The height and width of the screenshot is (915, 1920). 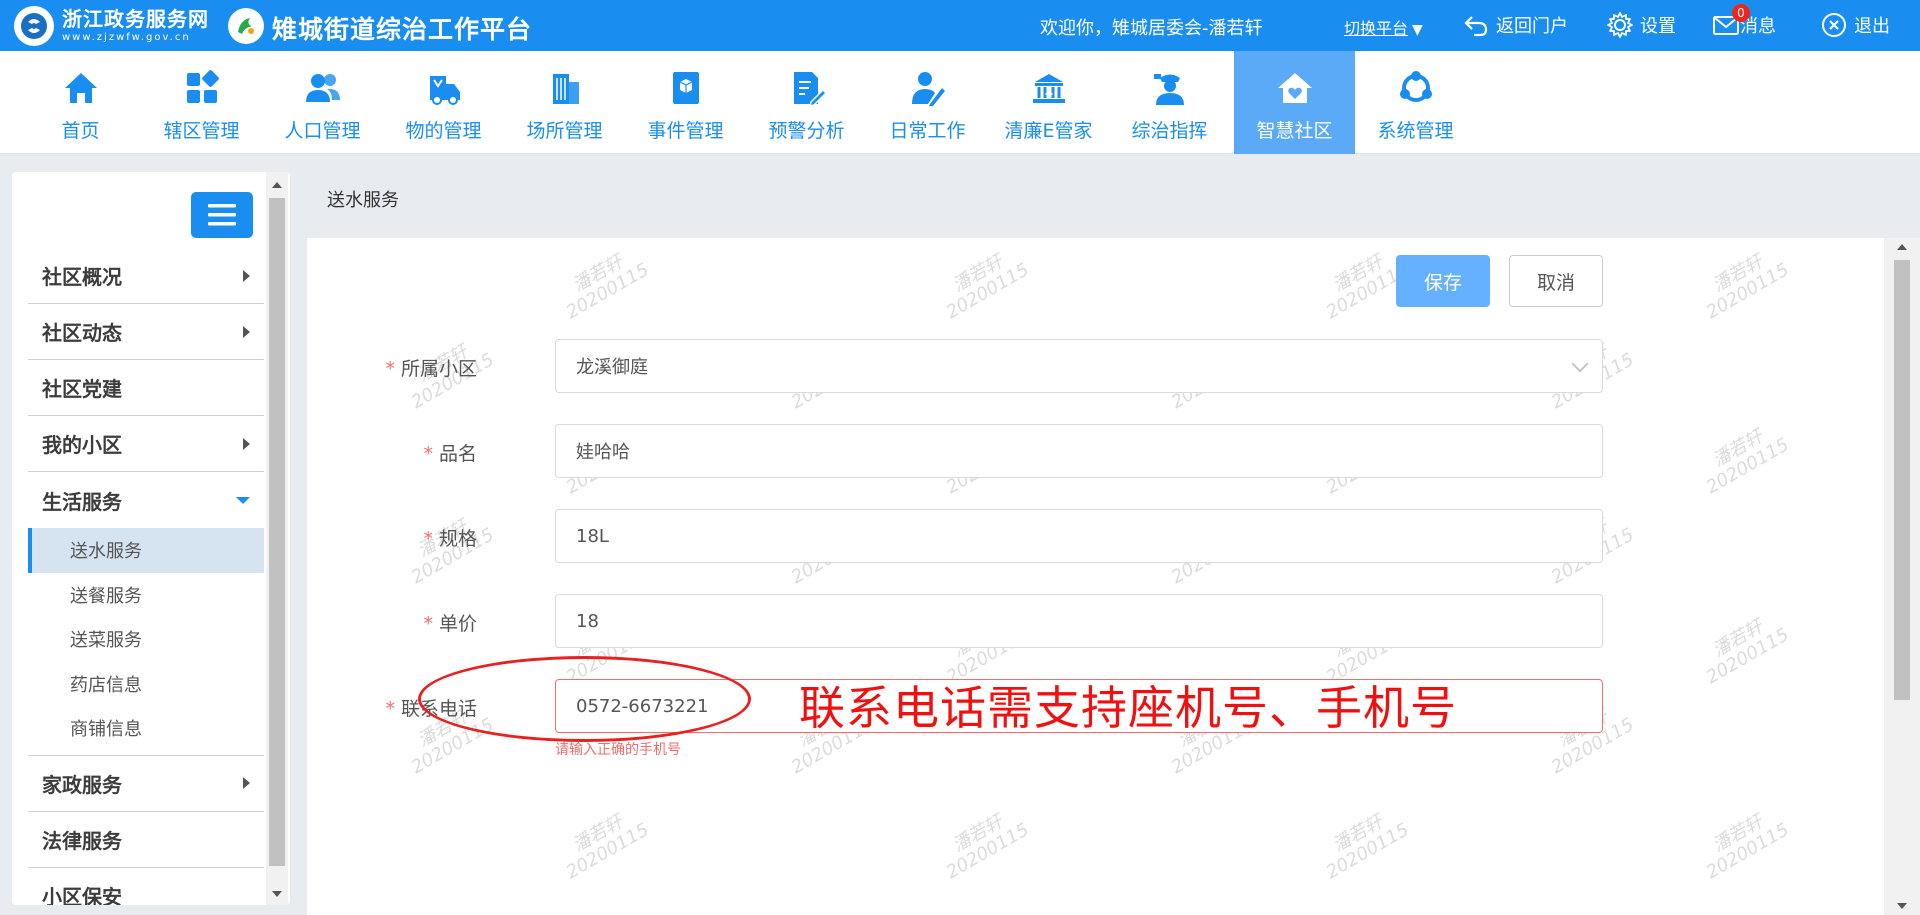 I want to click on save-button: 保存, so click(x=1443, y=281).